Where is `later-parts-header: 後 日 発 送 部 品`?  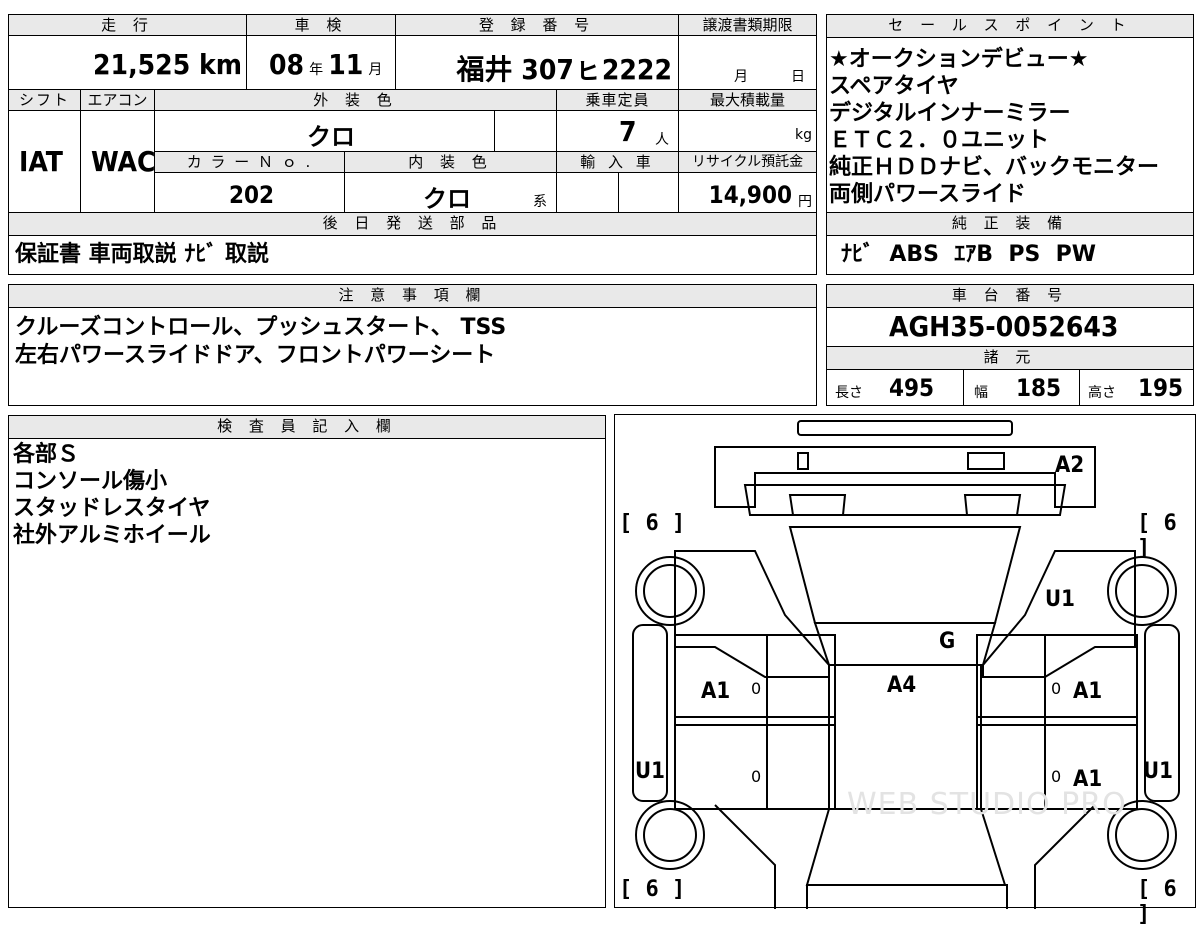
later-parts-header: 後 日 発 送 部 品 is located at coordinates (412, 224).